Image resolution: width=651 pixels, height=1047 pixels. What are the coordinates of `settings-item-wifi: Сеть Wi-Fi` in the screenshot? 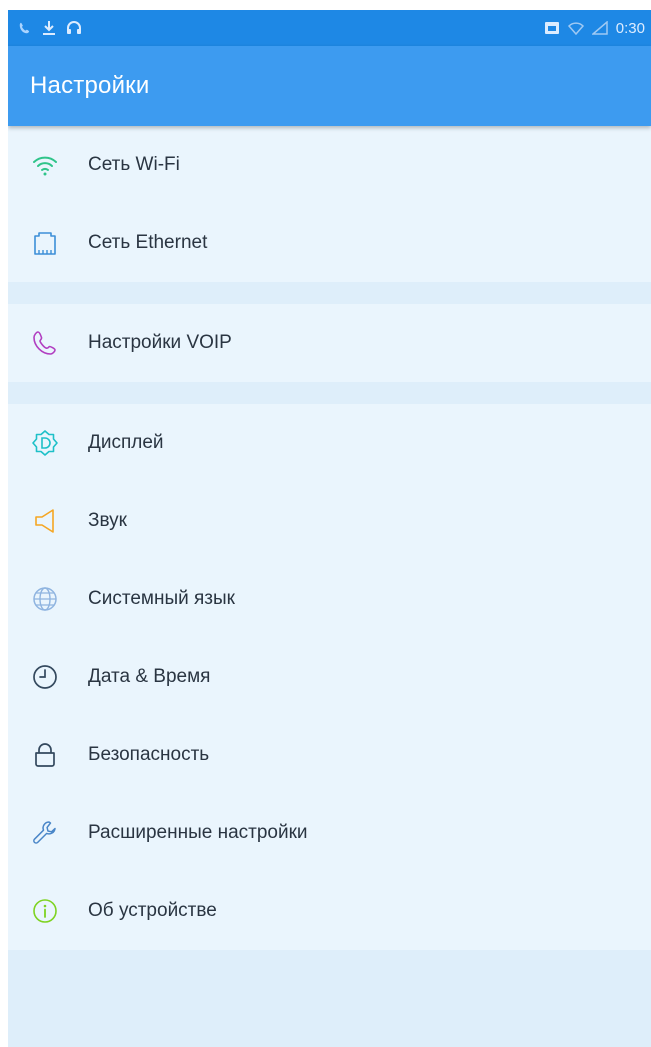 It's located at (329, 165).